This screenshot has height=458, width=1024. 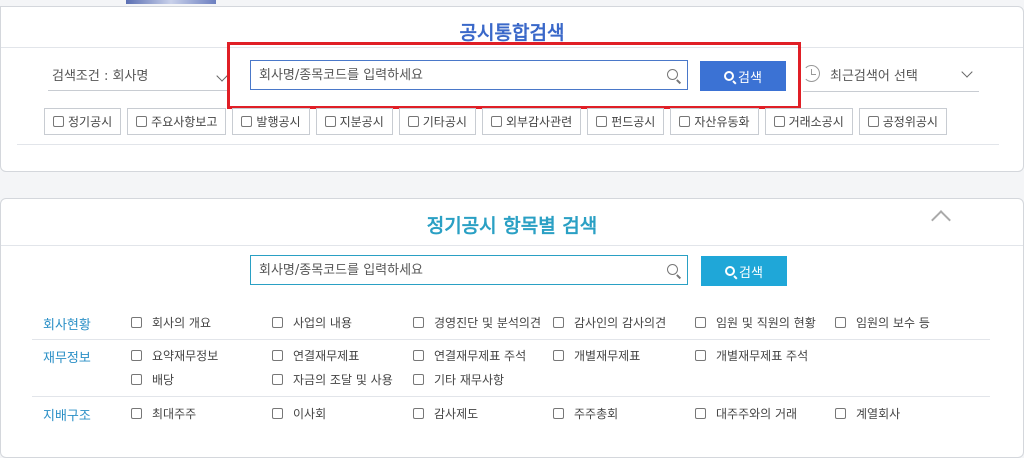 What do you see at coordinates (445, 413) in the screenshot?
I see `item-checkbox: 감사제도` at bounding box center [445, 413].